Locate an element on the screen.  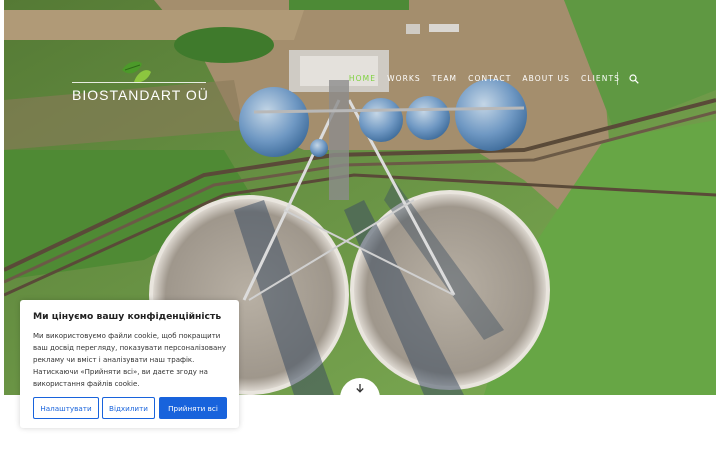
reject-button: Відхилити is located at coordinates (128, 408).